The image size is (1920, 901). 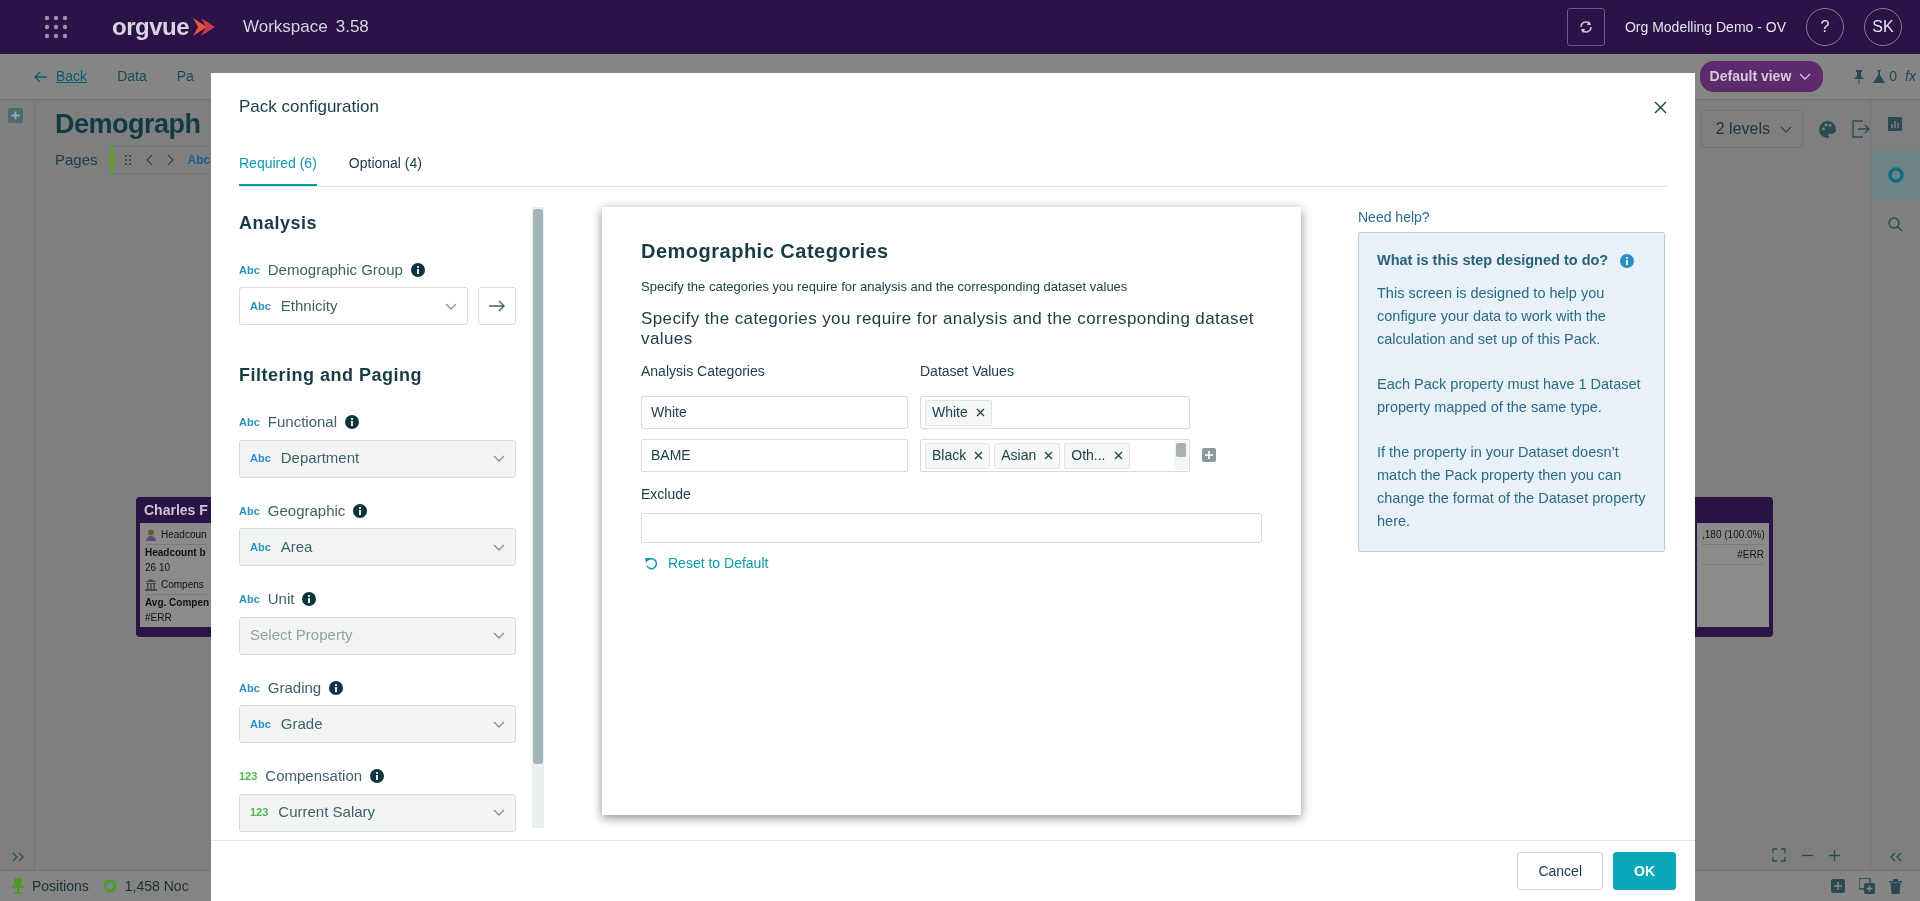 I want to click on chevron-left-icon, so click(x=149, y=160).